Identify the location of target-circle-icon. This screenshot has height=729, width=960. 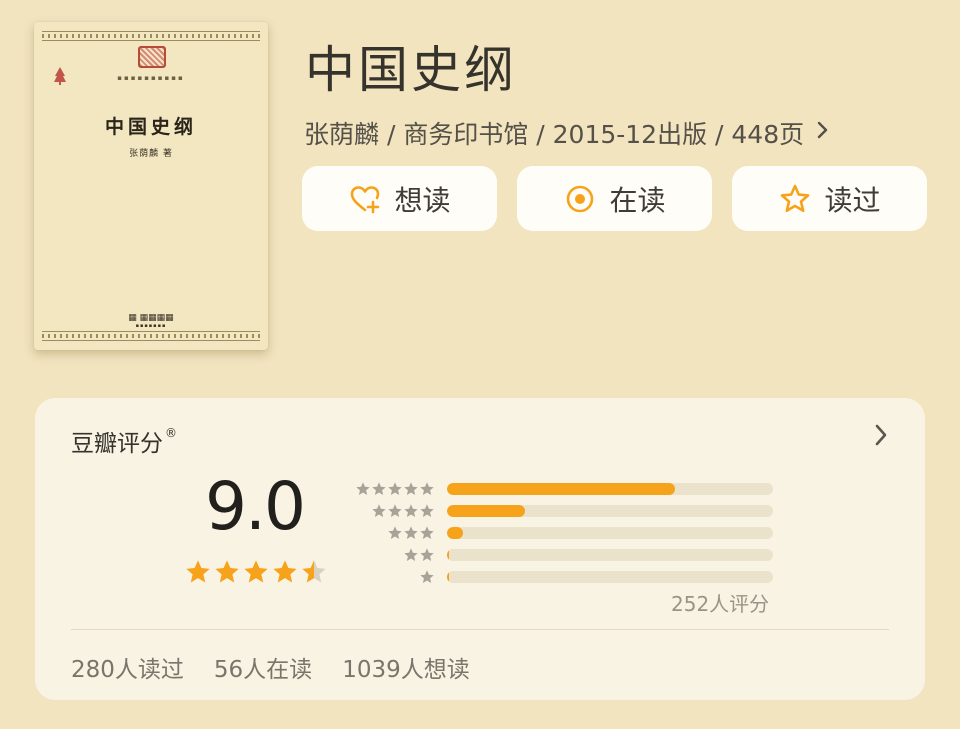
(580, 198).